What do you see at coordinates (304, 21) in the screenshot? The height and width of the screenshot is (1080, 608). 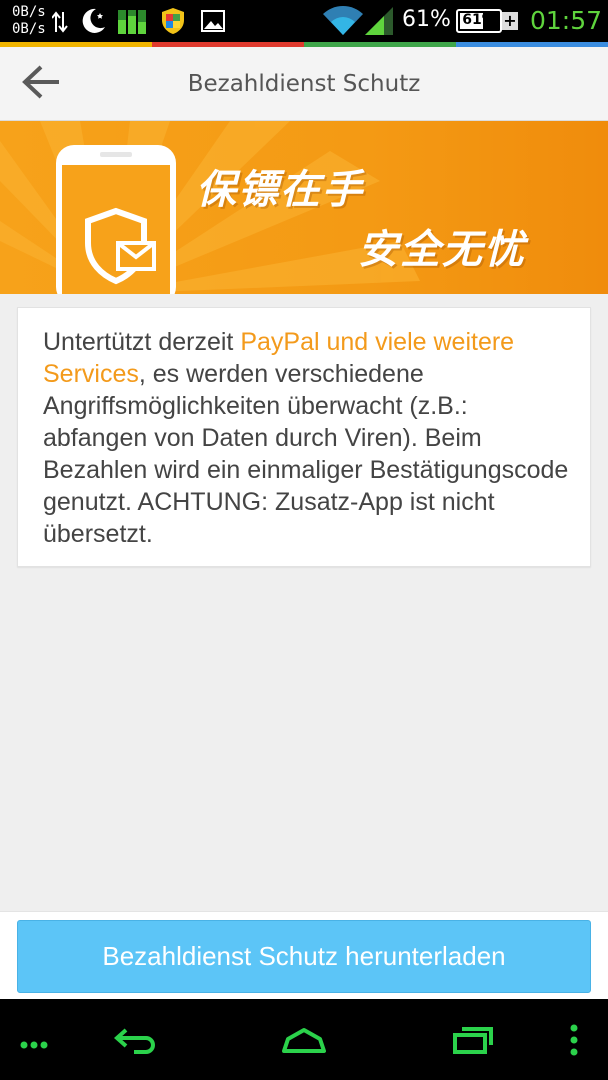 I see `status-bar: 0B/s 0B/s 61% 61% + 01:57` at bounding box center [304, 21].